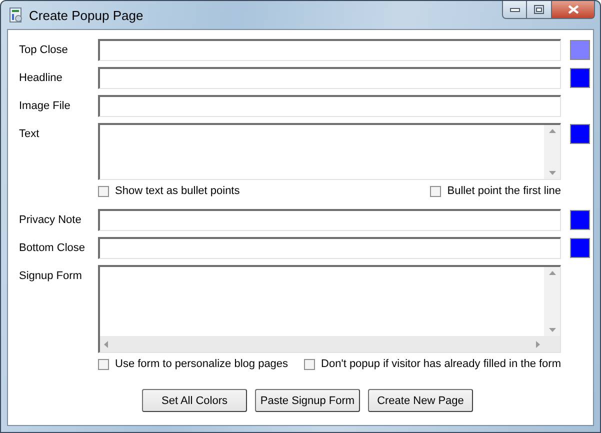 This screenshot has width=601, height=433. Describe the element at coordinates (441, 364) in the screenshot. I see `checkbox-label: Don't popup if visitor has already filled in the form` at that location.